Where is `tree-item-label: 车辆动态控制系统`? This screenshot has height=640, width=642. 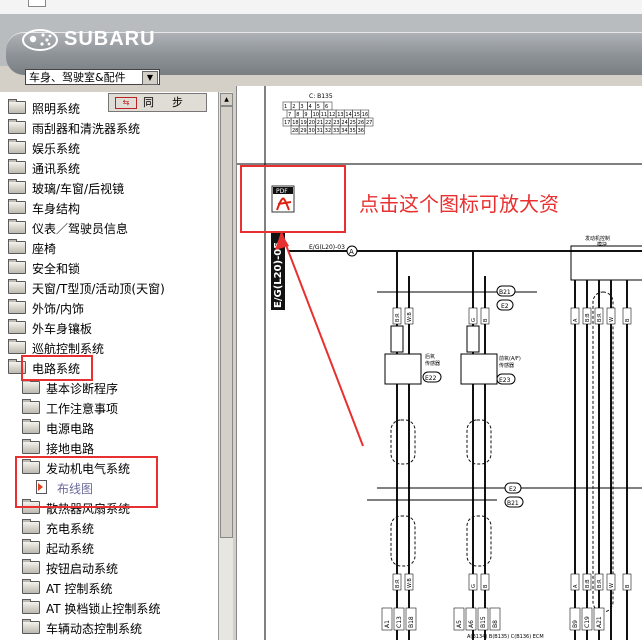 tree-item-label: 车辆动态控制系统 is located at coordinates (94, 629).